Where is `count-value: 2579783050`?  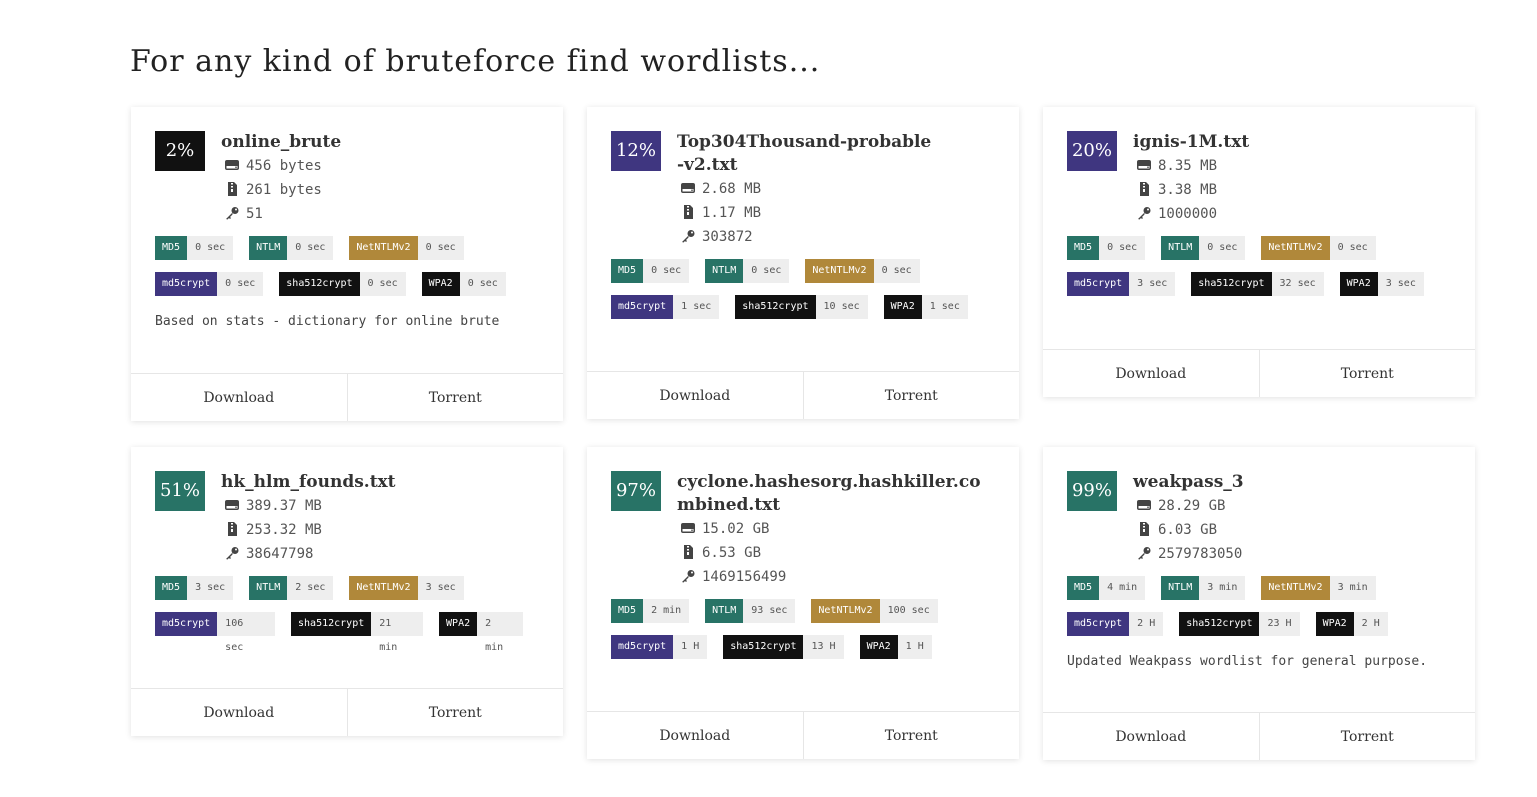 count-value: 2579783050 is located at coordinates (1200, 554).